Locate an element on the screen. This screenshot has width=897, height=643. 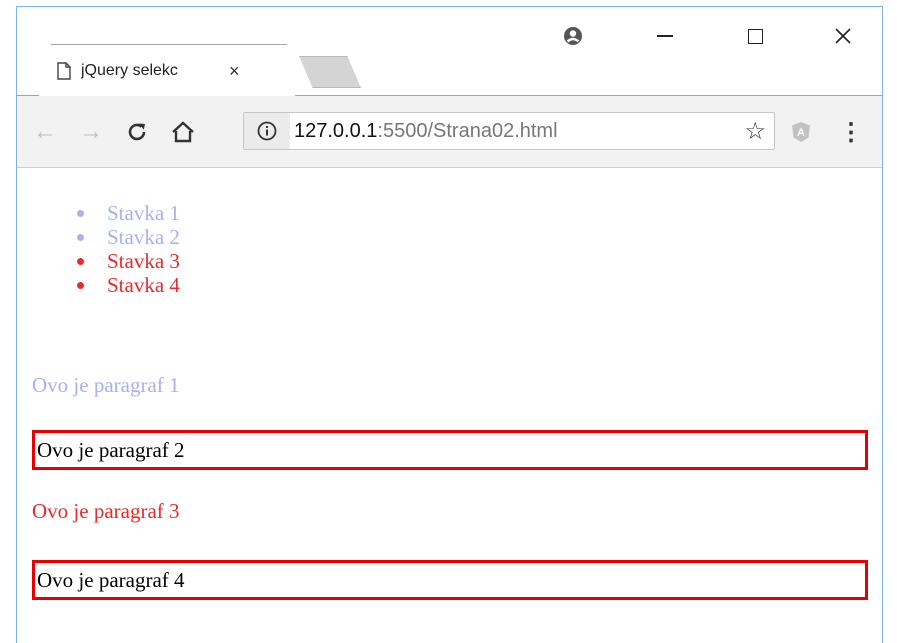
close-window-button is located at coordinates (843, 36).